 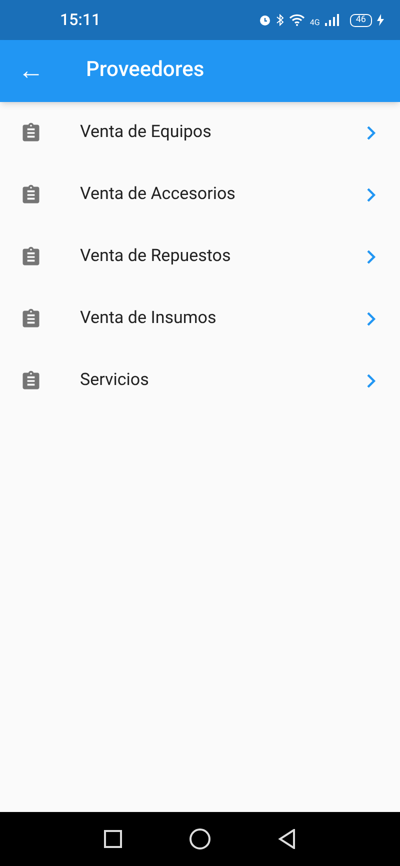 I want to click on item-label: Venta de Repuestos, so click(x=155, y=256).